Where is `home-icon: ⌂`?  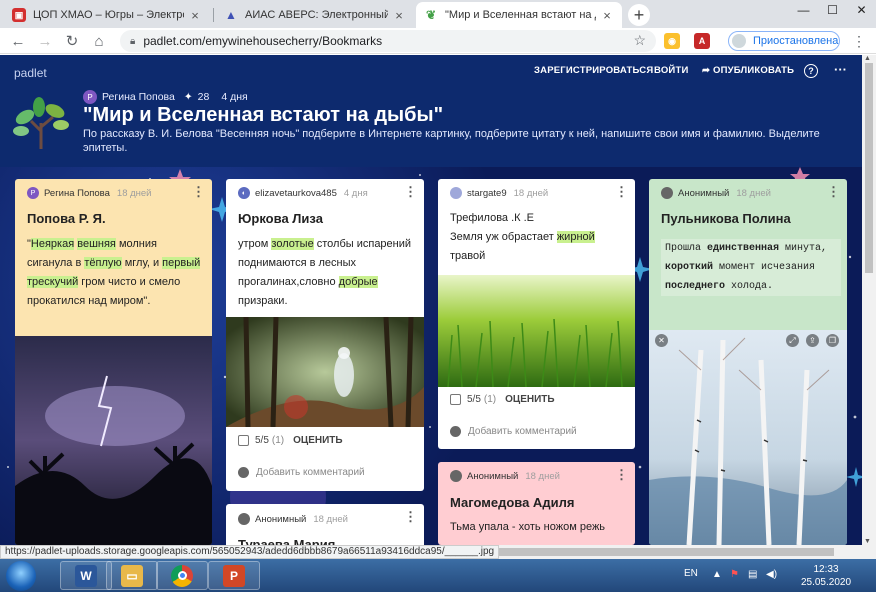
home-icon: ⌂ is located at coordinates (99, 41).